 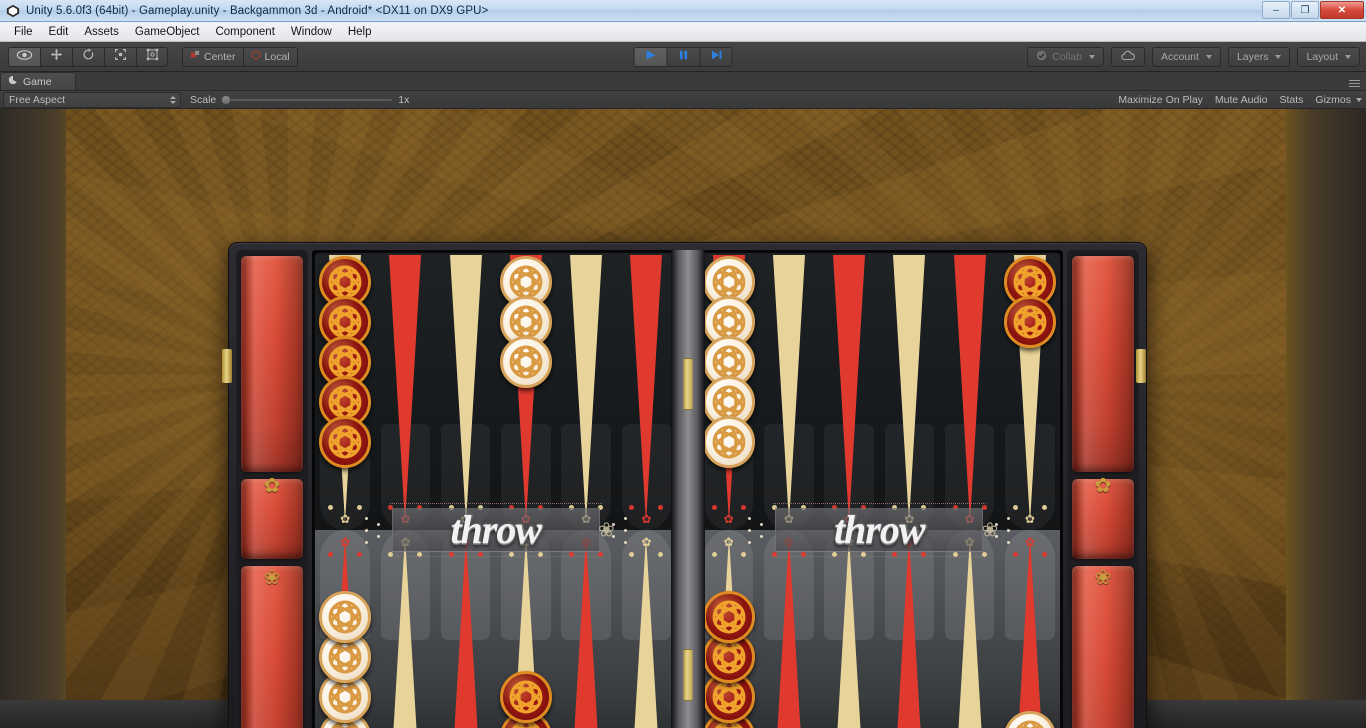 What do you see at coordinates (1186, 56) in the screenshot?
I see `account-dropdown: Account` at bounding box center [1186, 56].